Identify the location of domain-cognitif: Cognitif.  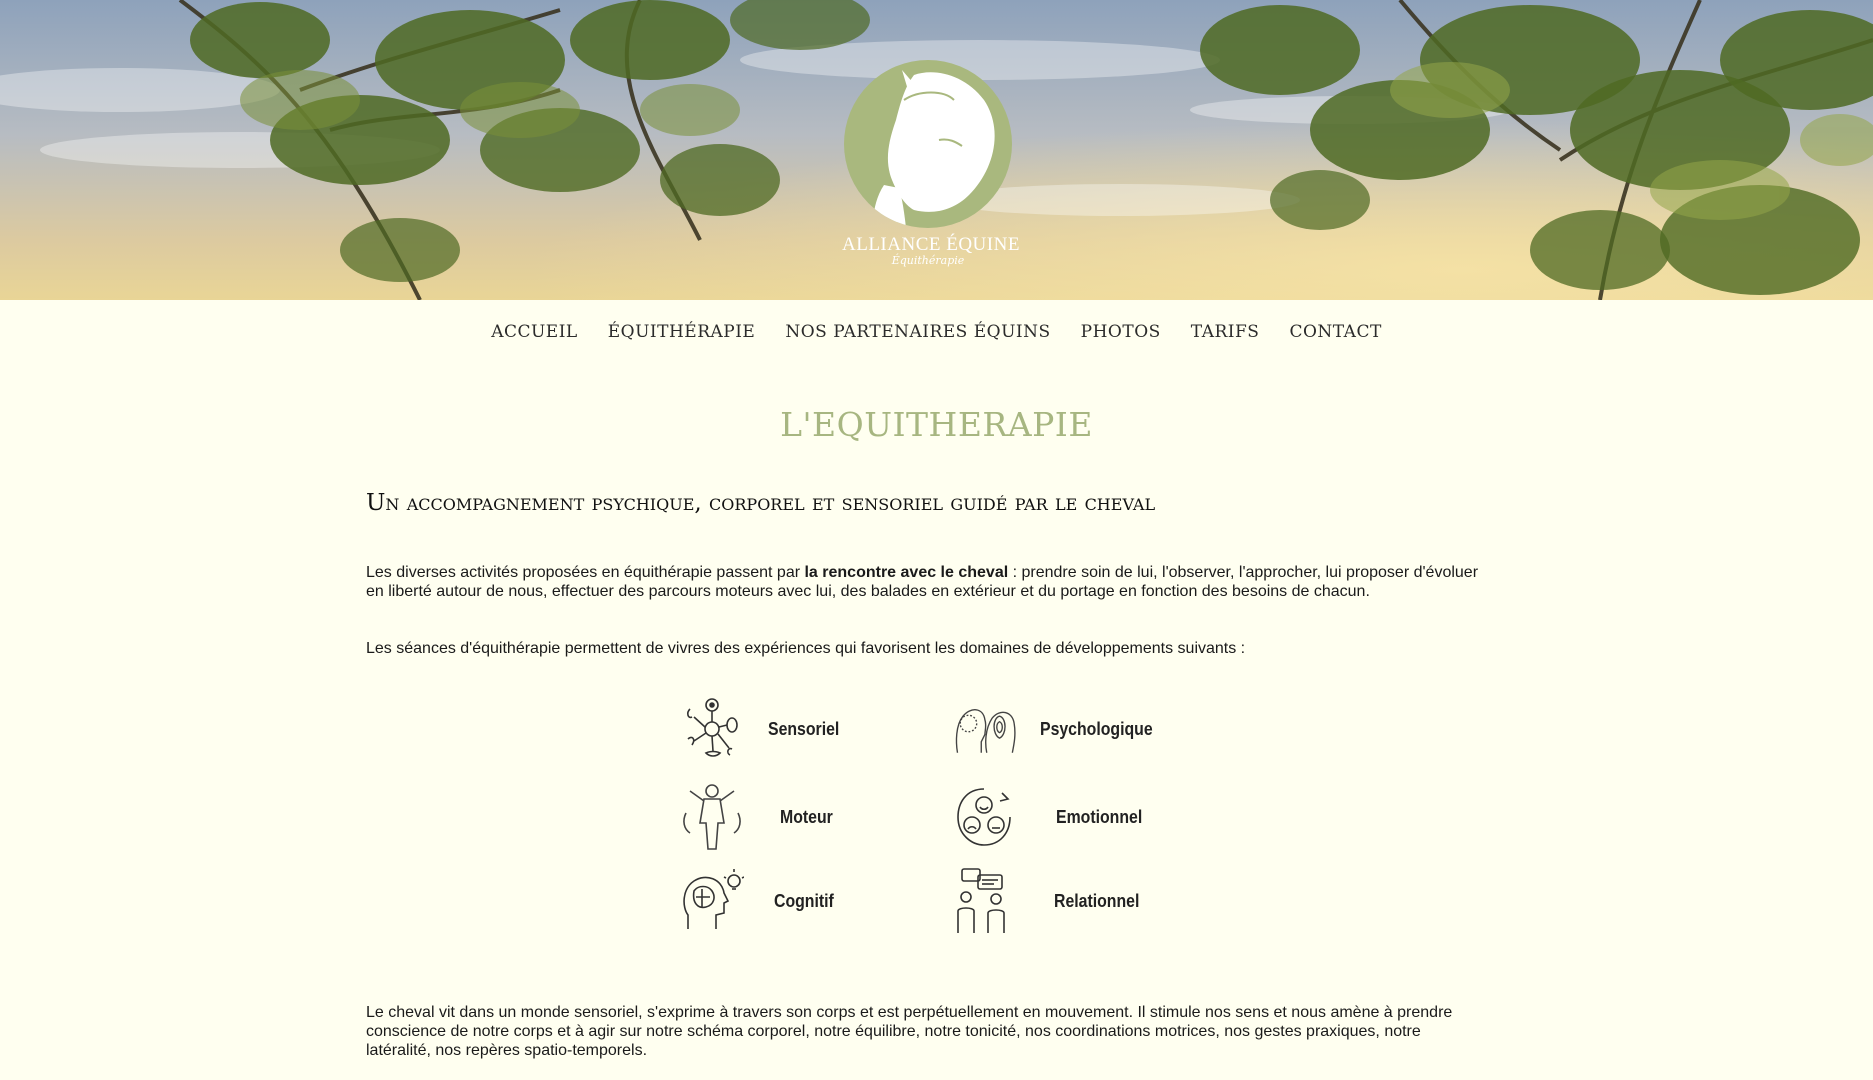
(761, 901).